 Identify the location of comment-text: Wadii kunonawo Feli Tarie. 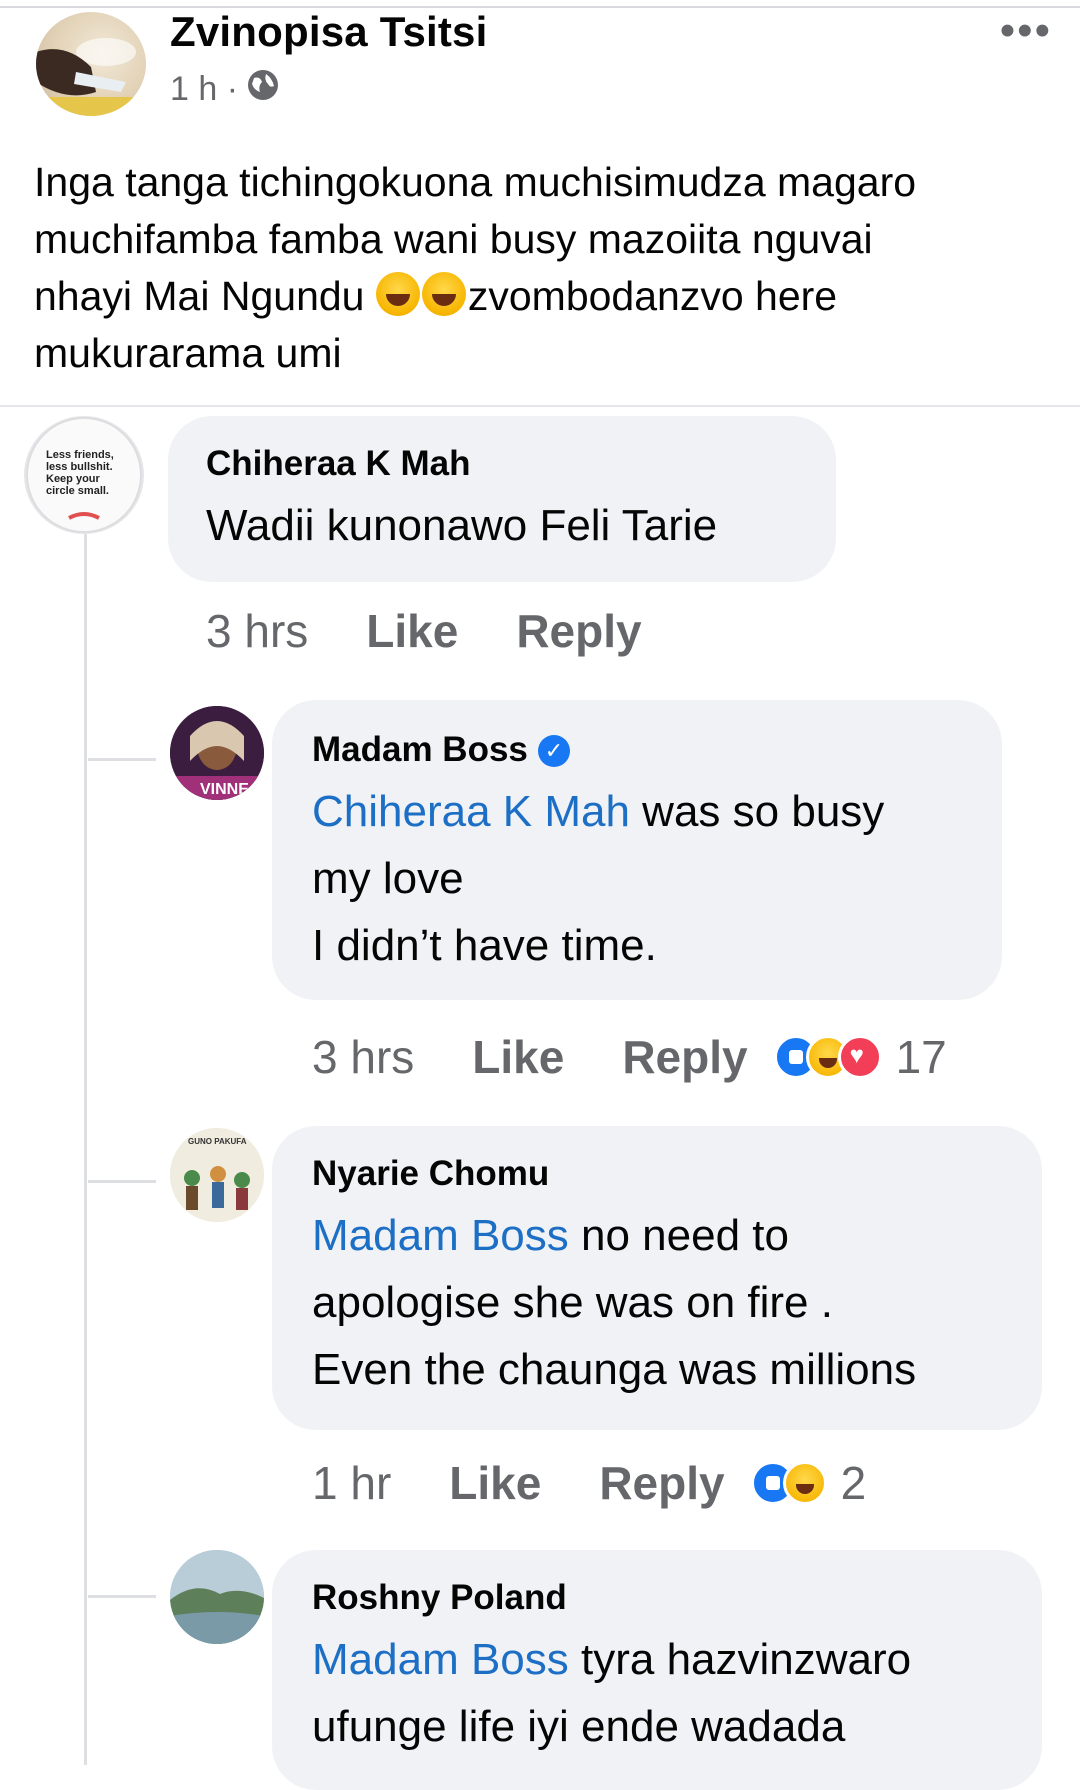
(462, 525).